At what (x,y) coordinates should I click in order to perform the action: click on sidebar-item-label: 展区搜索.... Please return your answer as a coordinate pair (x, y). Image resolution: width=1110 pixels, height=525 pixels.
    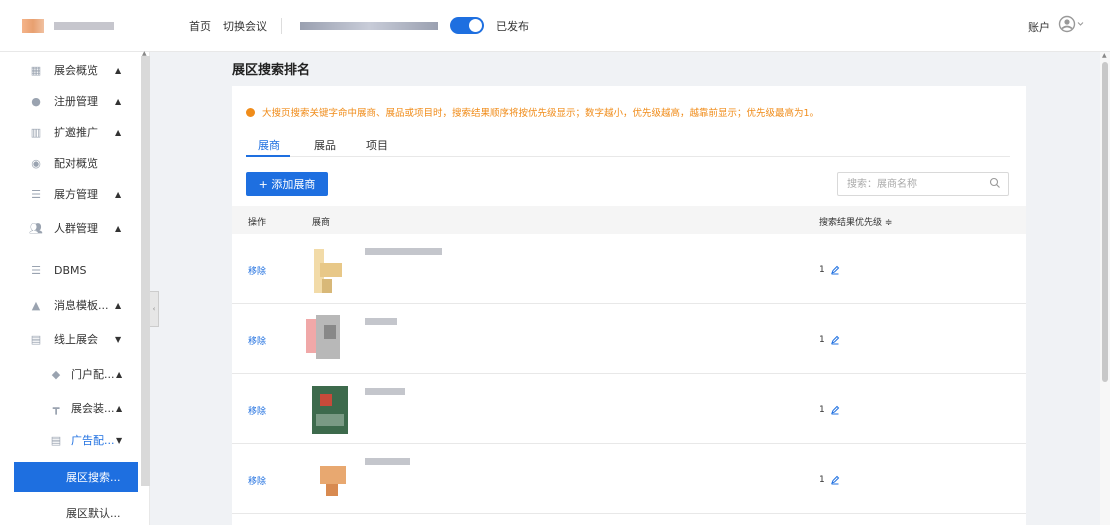
    Looking at the image, I should click on (93, 477).